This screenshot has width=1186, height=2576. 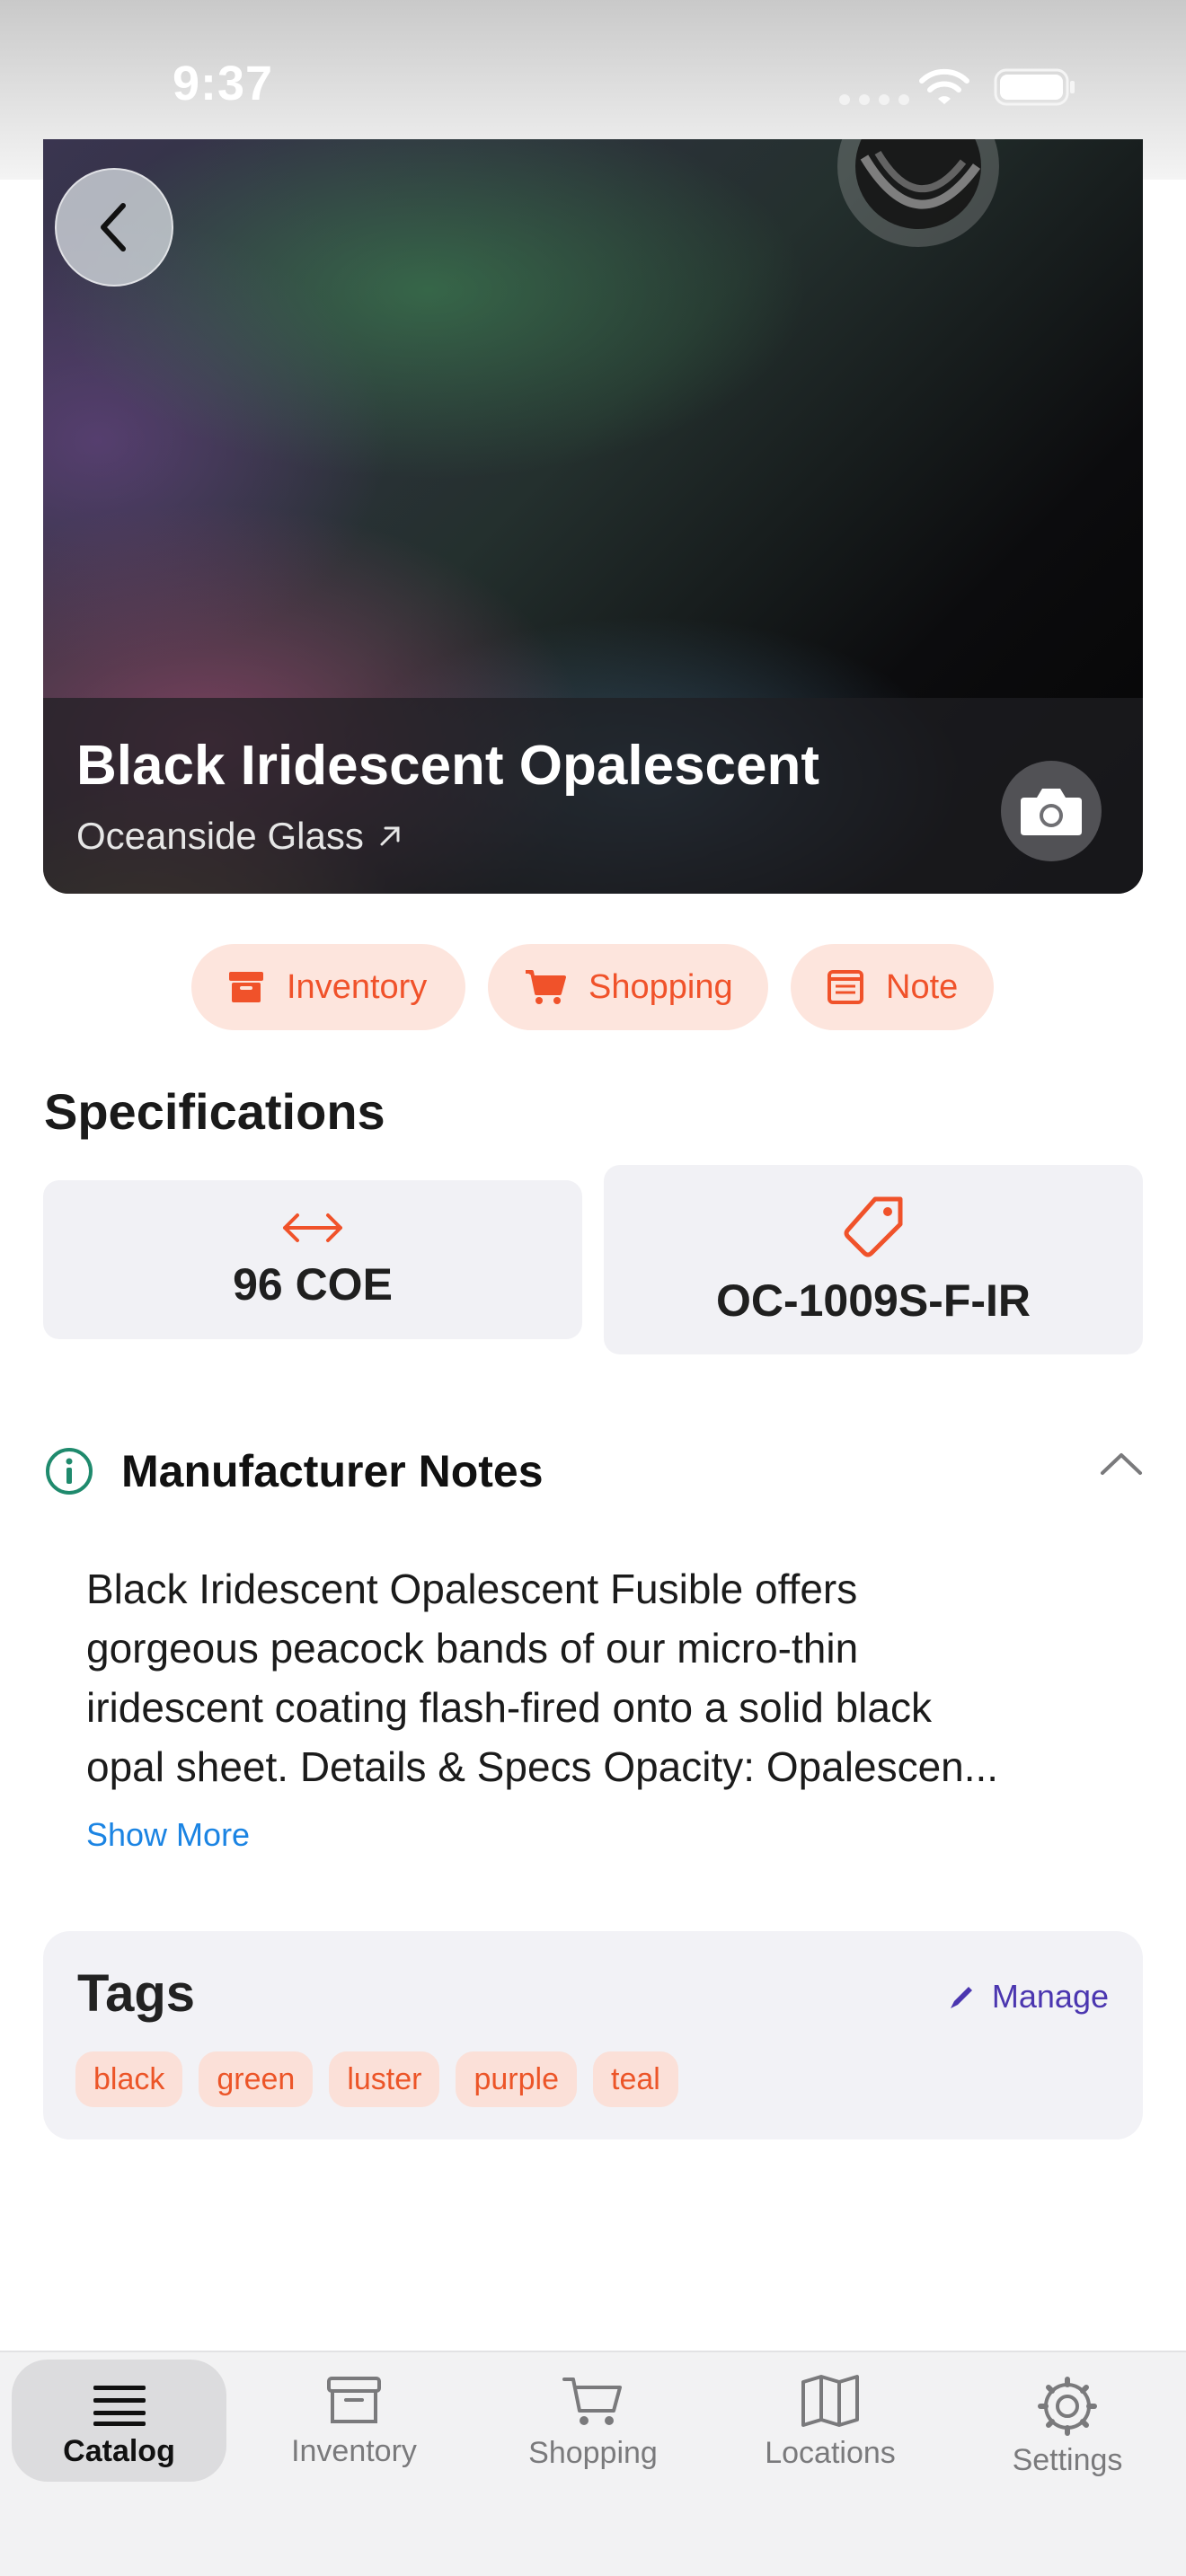 I want to click on tab-settings: Settings, so click(x=1067, y=2424).